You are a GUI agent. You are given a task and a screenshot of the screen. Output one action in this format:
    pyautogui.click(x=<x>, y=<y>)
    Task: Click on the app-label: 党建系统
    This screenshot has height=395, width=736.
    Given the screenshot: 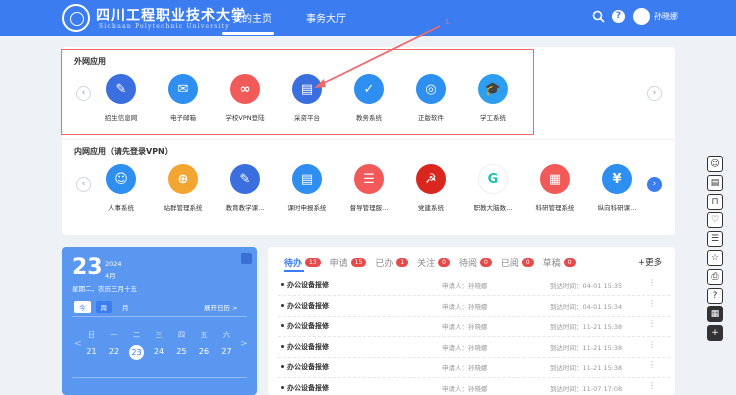 What is the action you would take?
    pyautogui.click(x=431, y=207)
    